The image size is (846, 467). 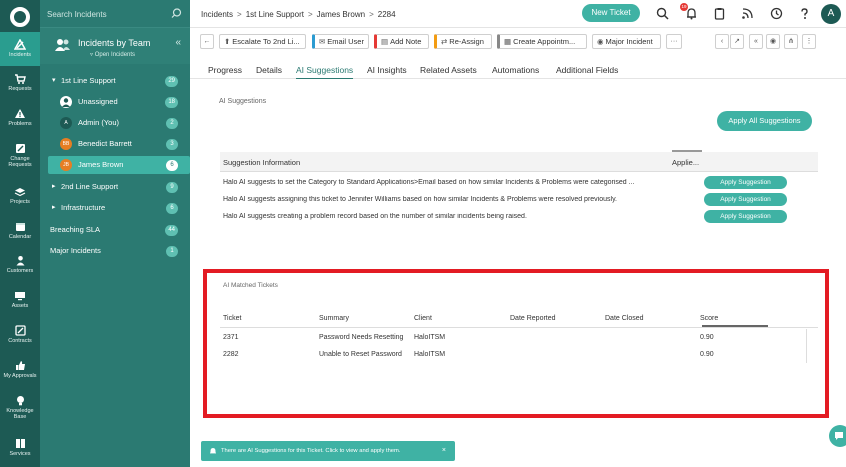 I want to click on previous-ticket-icon: ‹, so click(x=722, y=41).